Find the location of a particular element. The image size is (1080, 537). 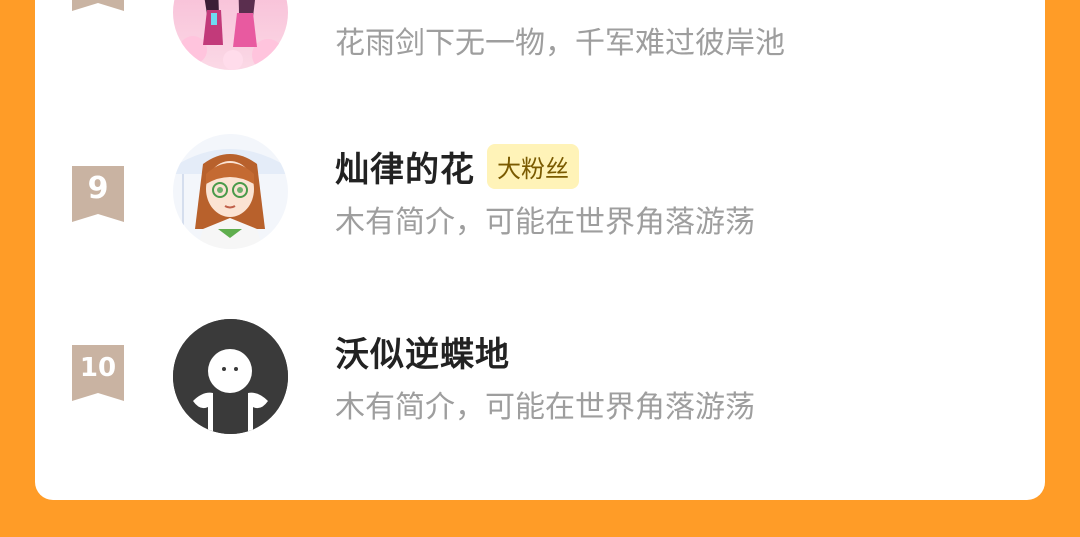

user-name: 沃似逆蝶地 is located at coordinates (422, 351).